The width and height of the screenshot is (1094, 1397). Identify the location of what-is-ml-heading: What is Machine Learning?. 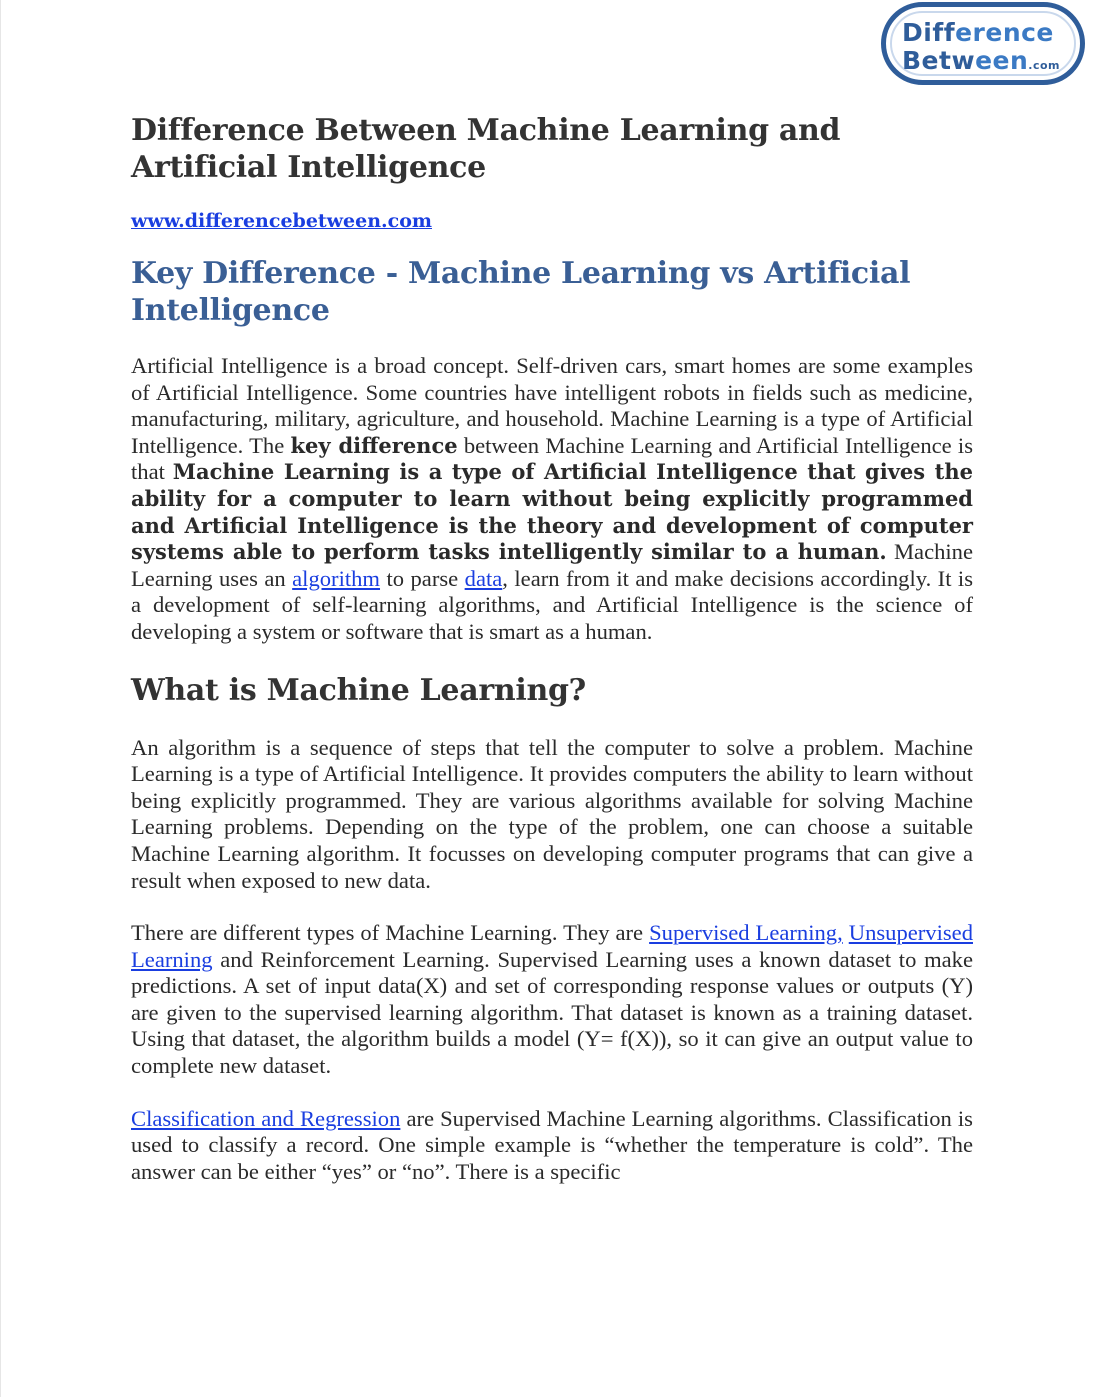
(358, 690).